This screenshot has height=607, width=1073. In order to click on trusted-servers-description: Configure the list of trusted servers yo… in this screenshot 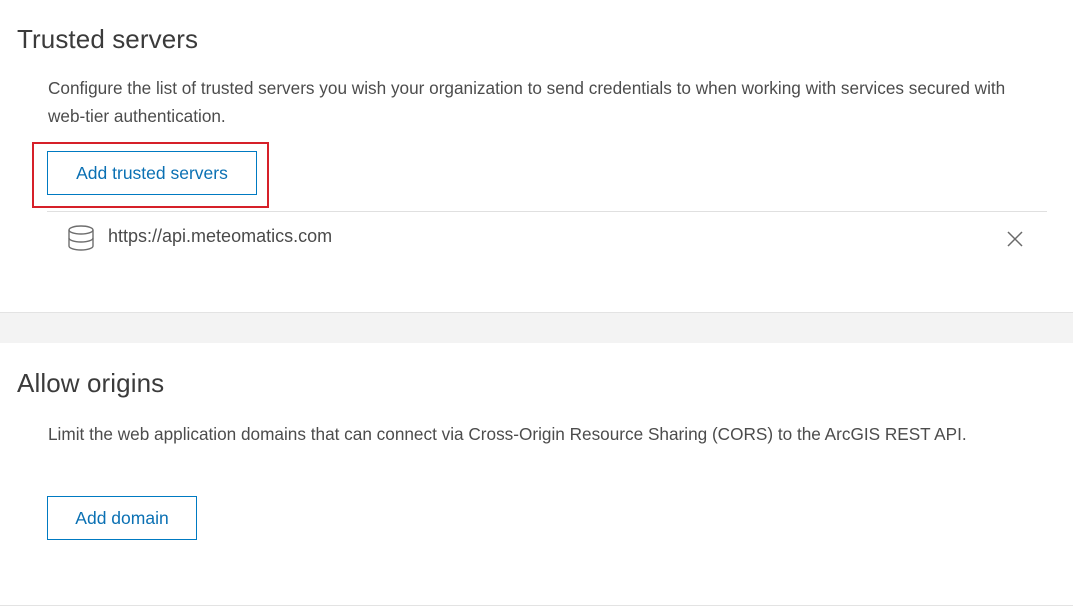, I will do `click(527, 102)`.